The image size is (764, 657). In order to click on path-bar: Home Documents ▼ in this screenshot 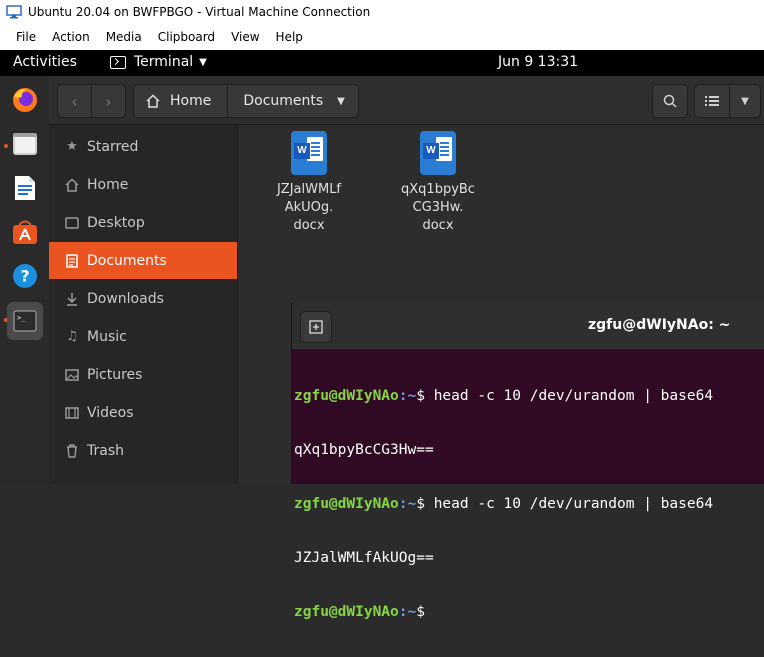, I will do `click(246, 101)`.